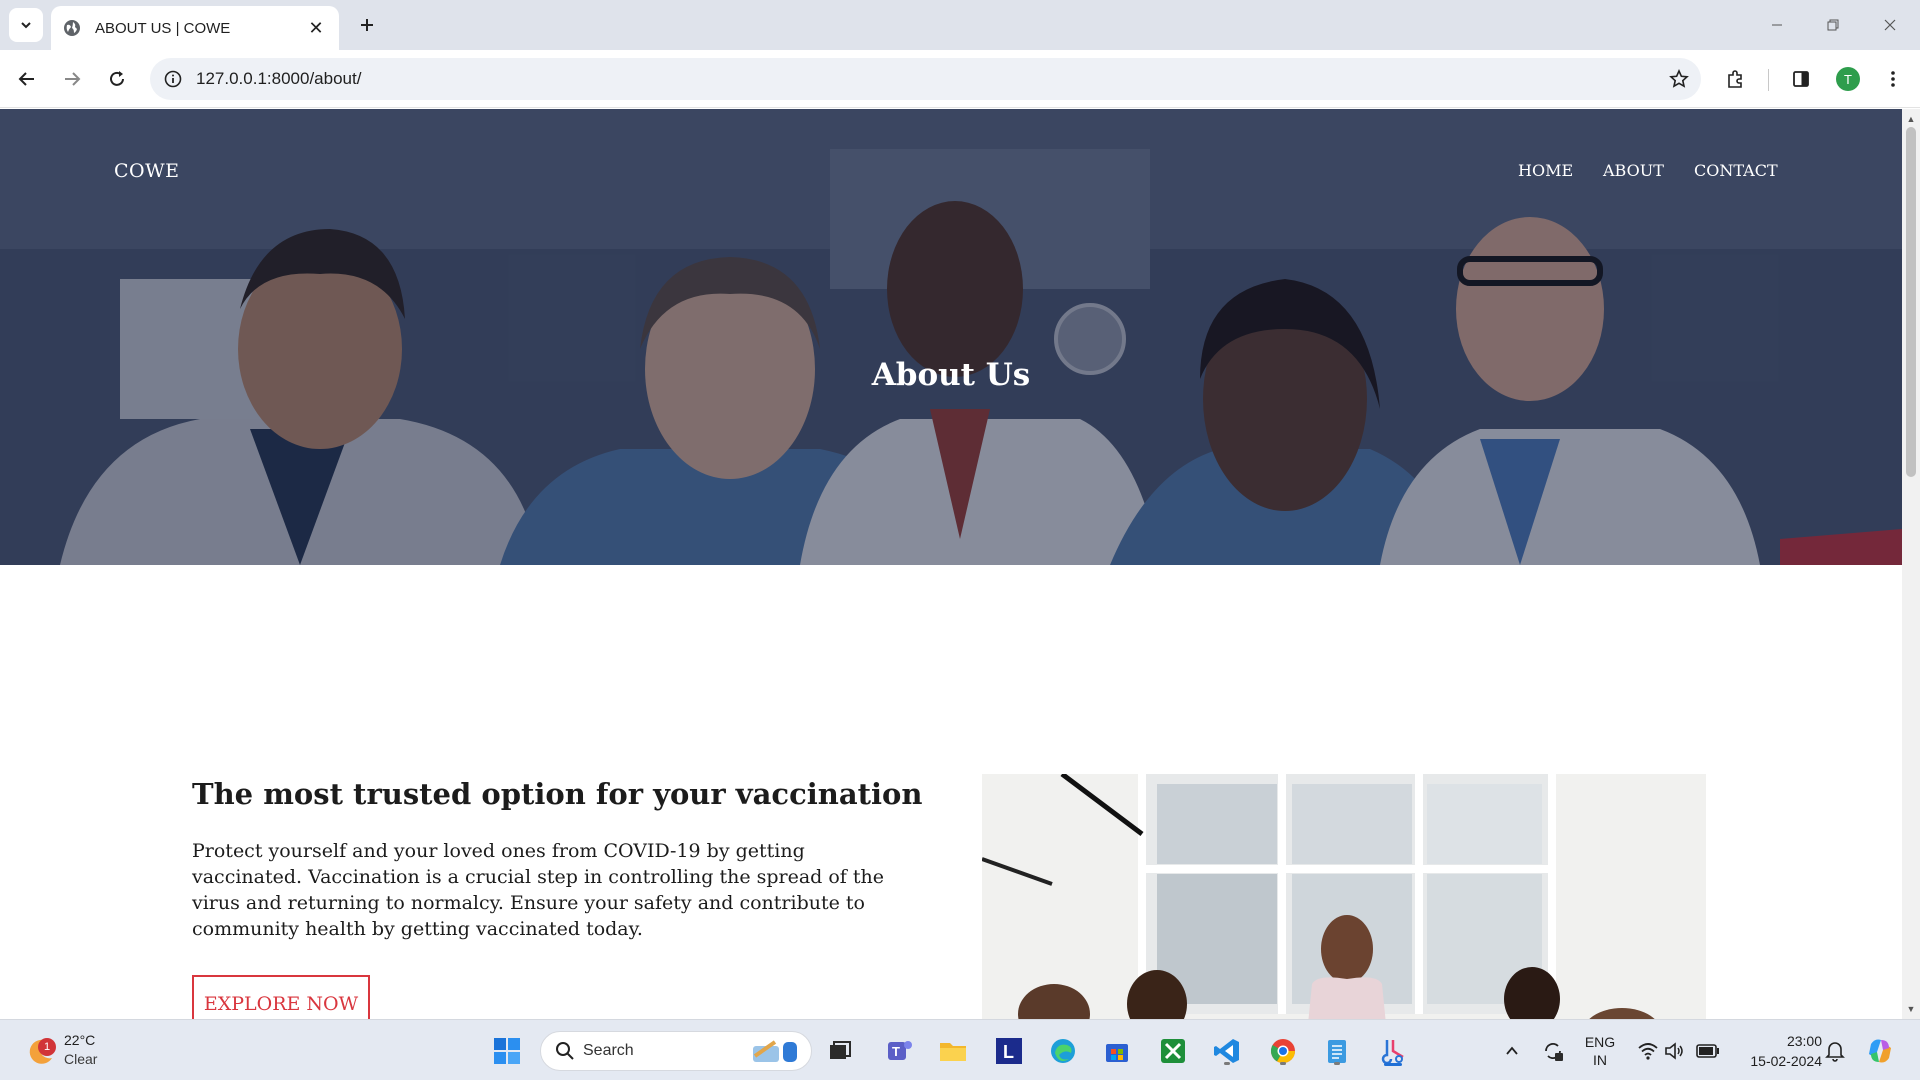  I want to click on extensions-button, so click(1735, 79).